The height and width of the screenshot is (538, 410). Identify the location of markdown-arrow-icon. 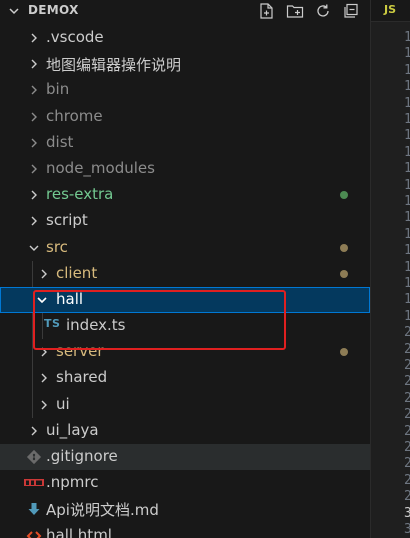
(34, 509).